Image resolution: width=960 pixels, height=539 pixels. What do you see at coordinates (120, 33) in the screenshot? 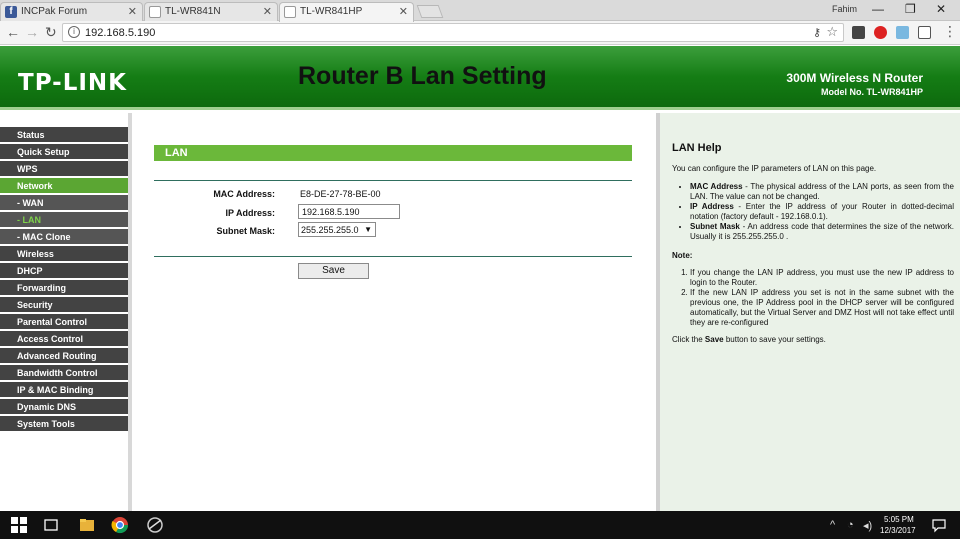
I see `url-text: 192.168.5.190` at bounding box center [120, 33].